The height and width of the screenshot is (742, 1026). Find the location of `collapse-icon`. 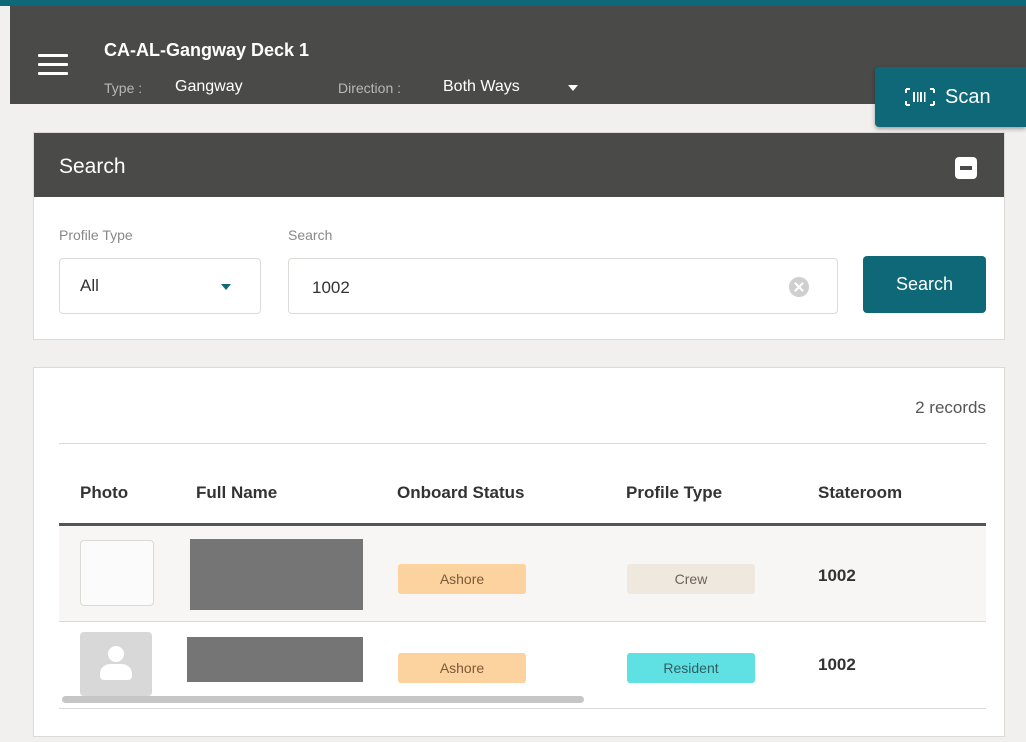

collapse-icon is located at coordinates (966, 168).